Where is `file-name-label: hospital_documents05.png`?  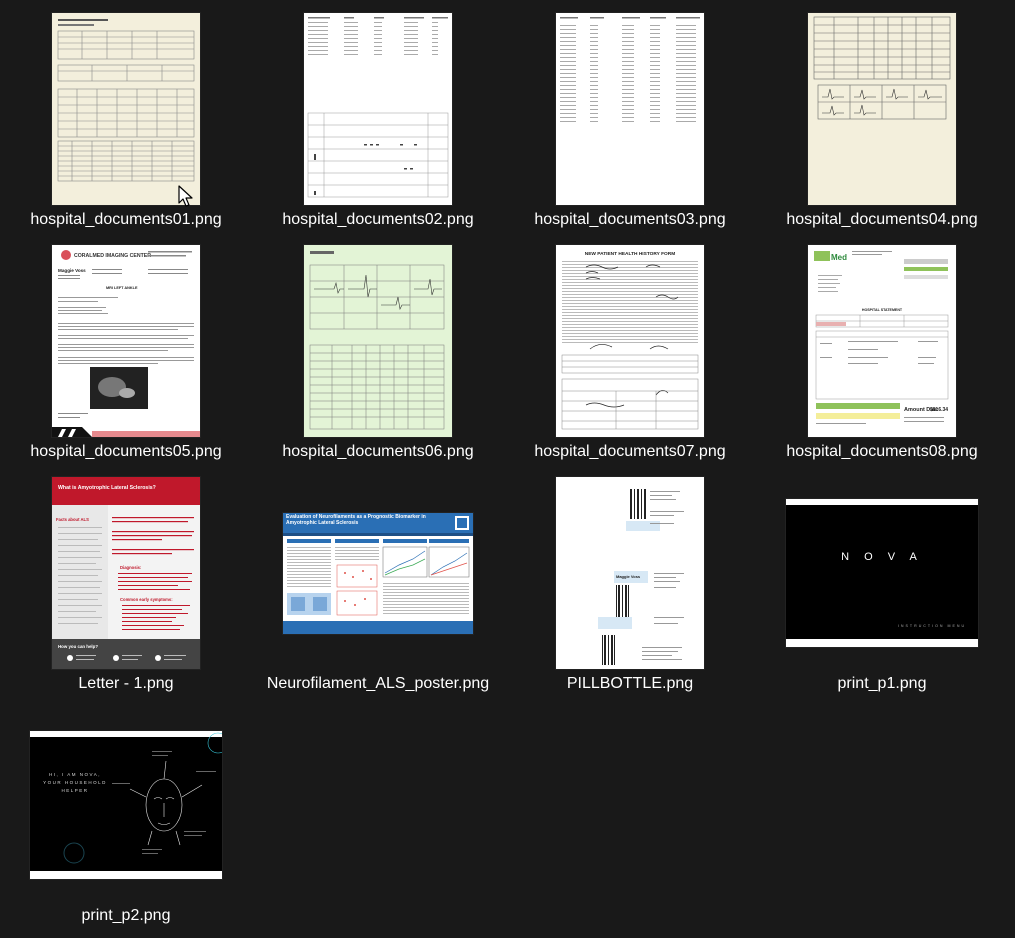 file-name-label: hospital_documents05.png is located at coordinates (126, 451).